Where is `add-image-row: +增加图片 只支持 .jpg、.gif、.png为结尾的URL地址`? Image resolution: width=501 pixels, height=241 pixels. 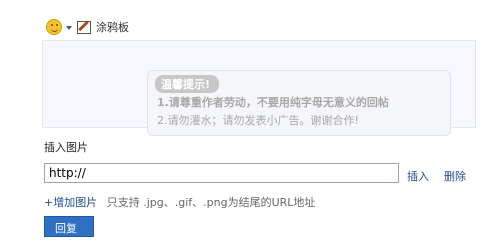
add-image-row: +增加图片 只支持 .jpg、.gif、.png为结尾的URL地址 is located at coordinates (179, 202).